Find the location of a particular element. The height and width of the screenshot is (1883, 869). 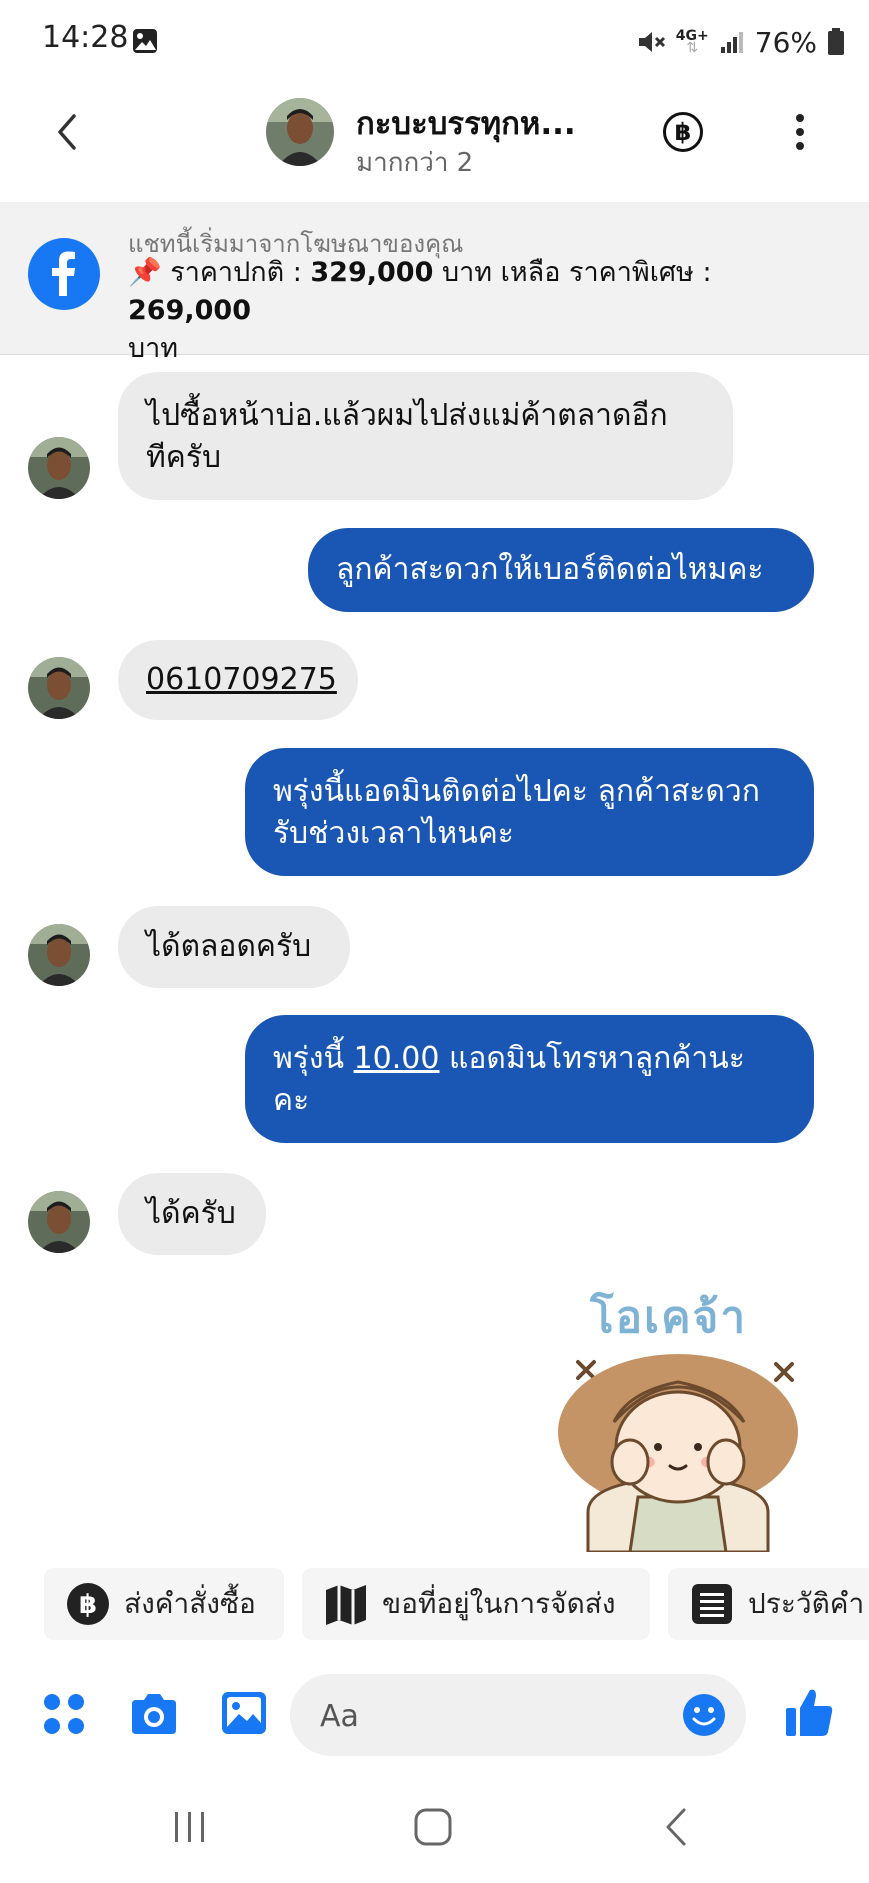

message-composer is located at coordinates (518, 1716).